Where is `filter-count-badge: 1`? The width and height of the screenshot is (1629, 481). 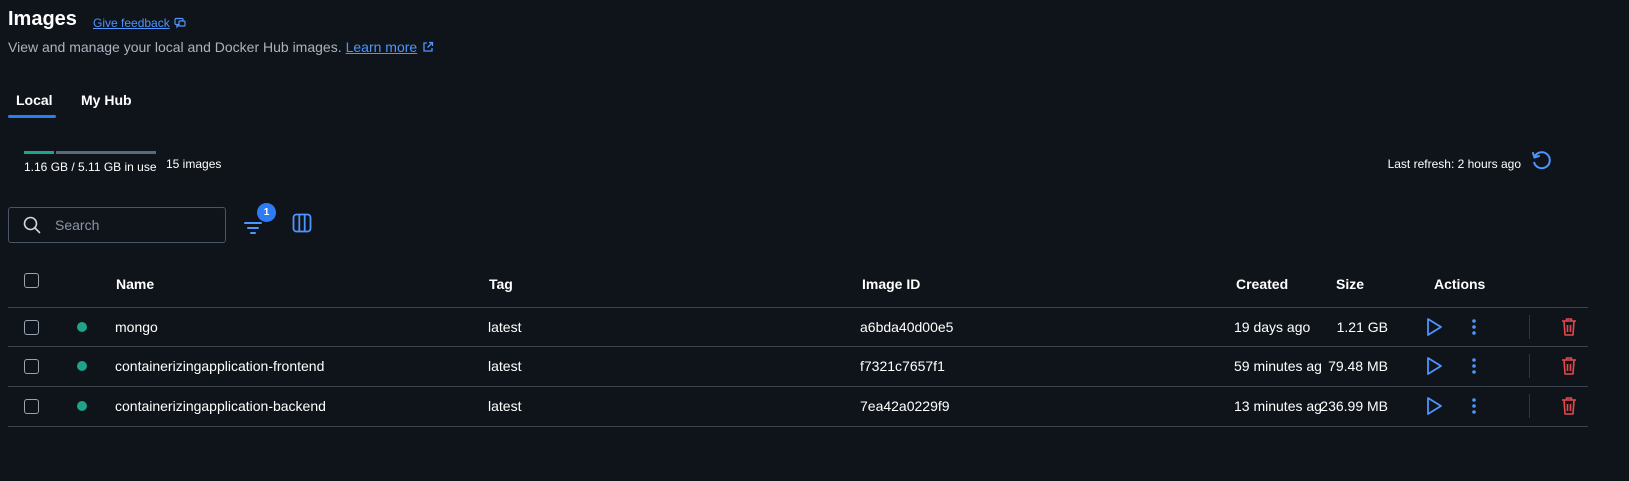 filter-count-badge: 1 is located at coordinates (266, 212).